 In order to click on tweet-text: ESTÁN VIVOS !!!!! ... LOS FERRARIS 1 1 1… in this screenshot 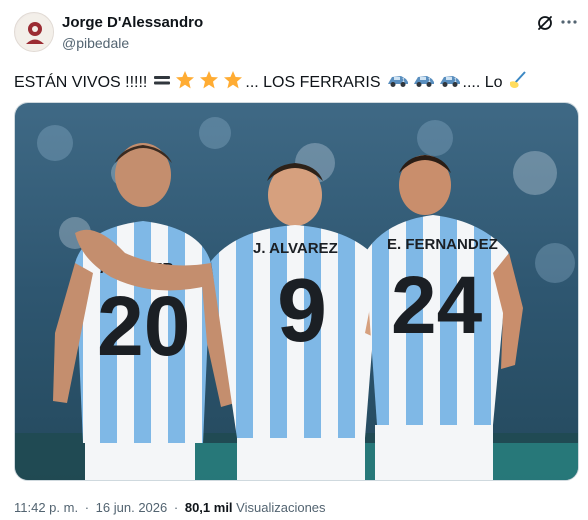, I will do `click(294, 83)`.